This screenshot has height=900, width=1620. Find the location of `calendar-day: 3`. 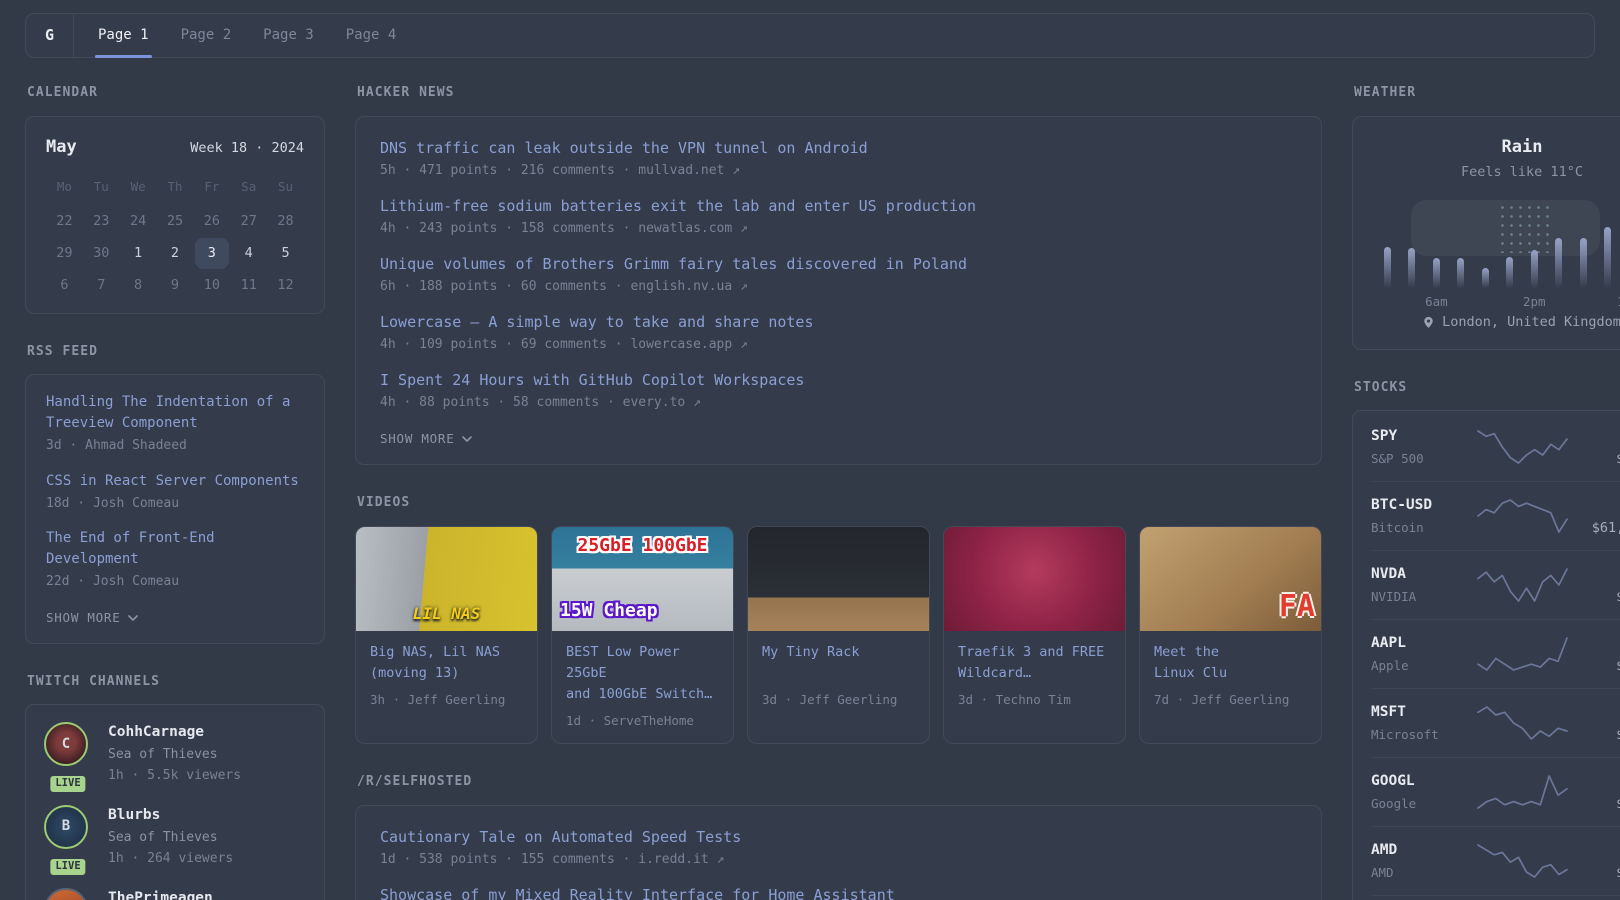

calendar-day: 3 is located at coordinates (211, 253).